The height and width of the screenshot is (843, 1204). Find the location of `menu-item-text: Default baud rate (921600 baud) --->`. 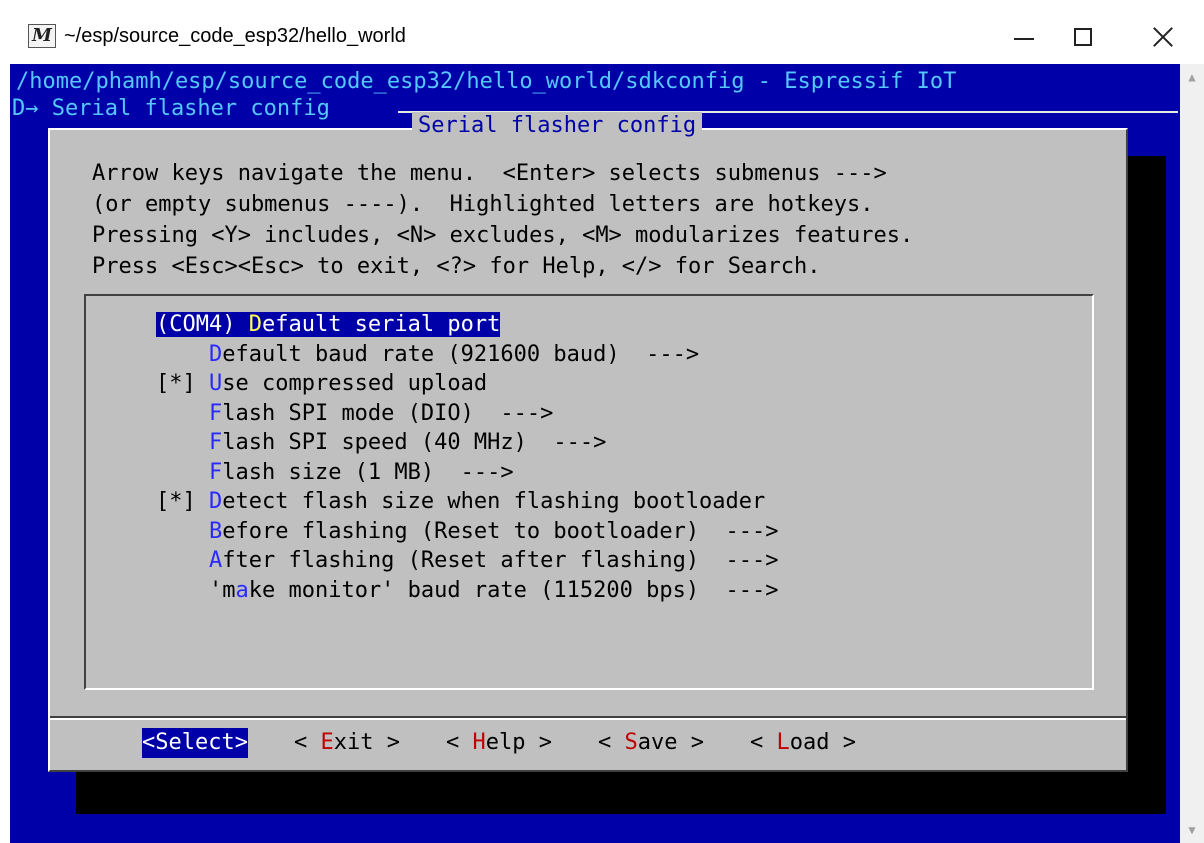

menu-item-text: Default baud rate (921600 baud) ---> is located at coordinates (427, 354).